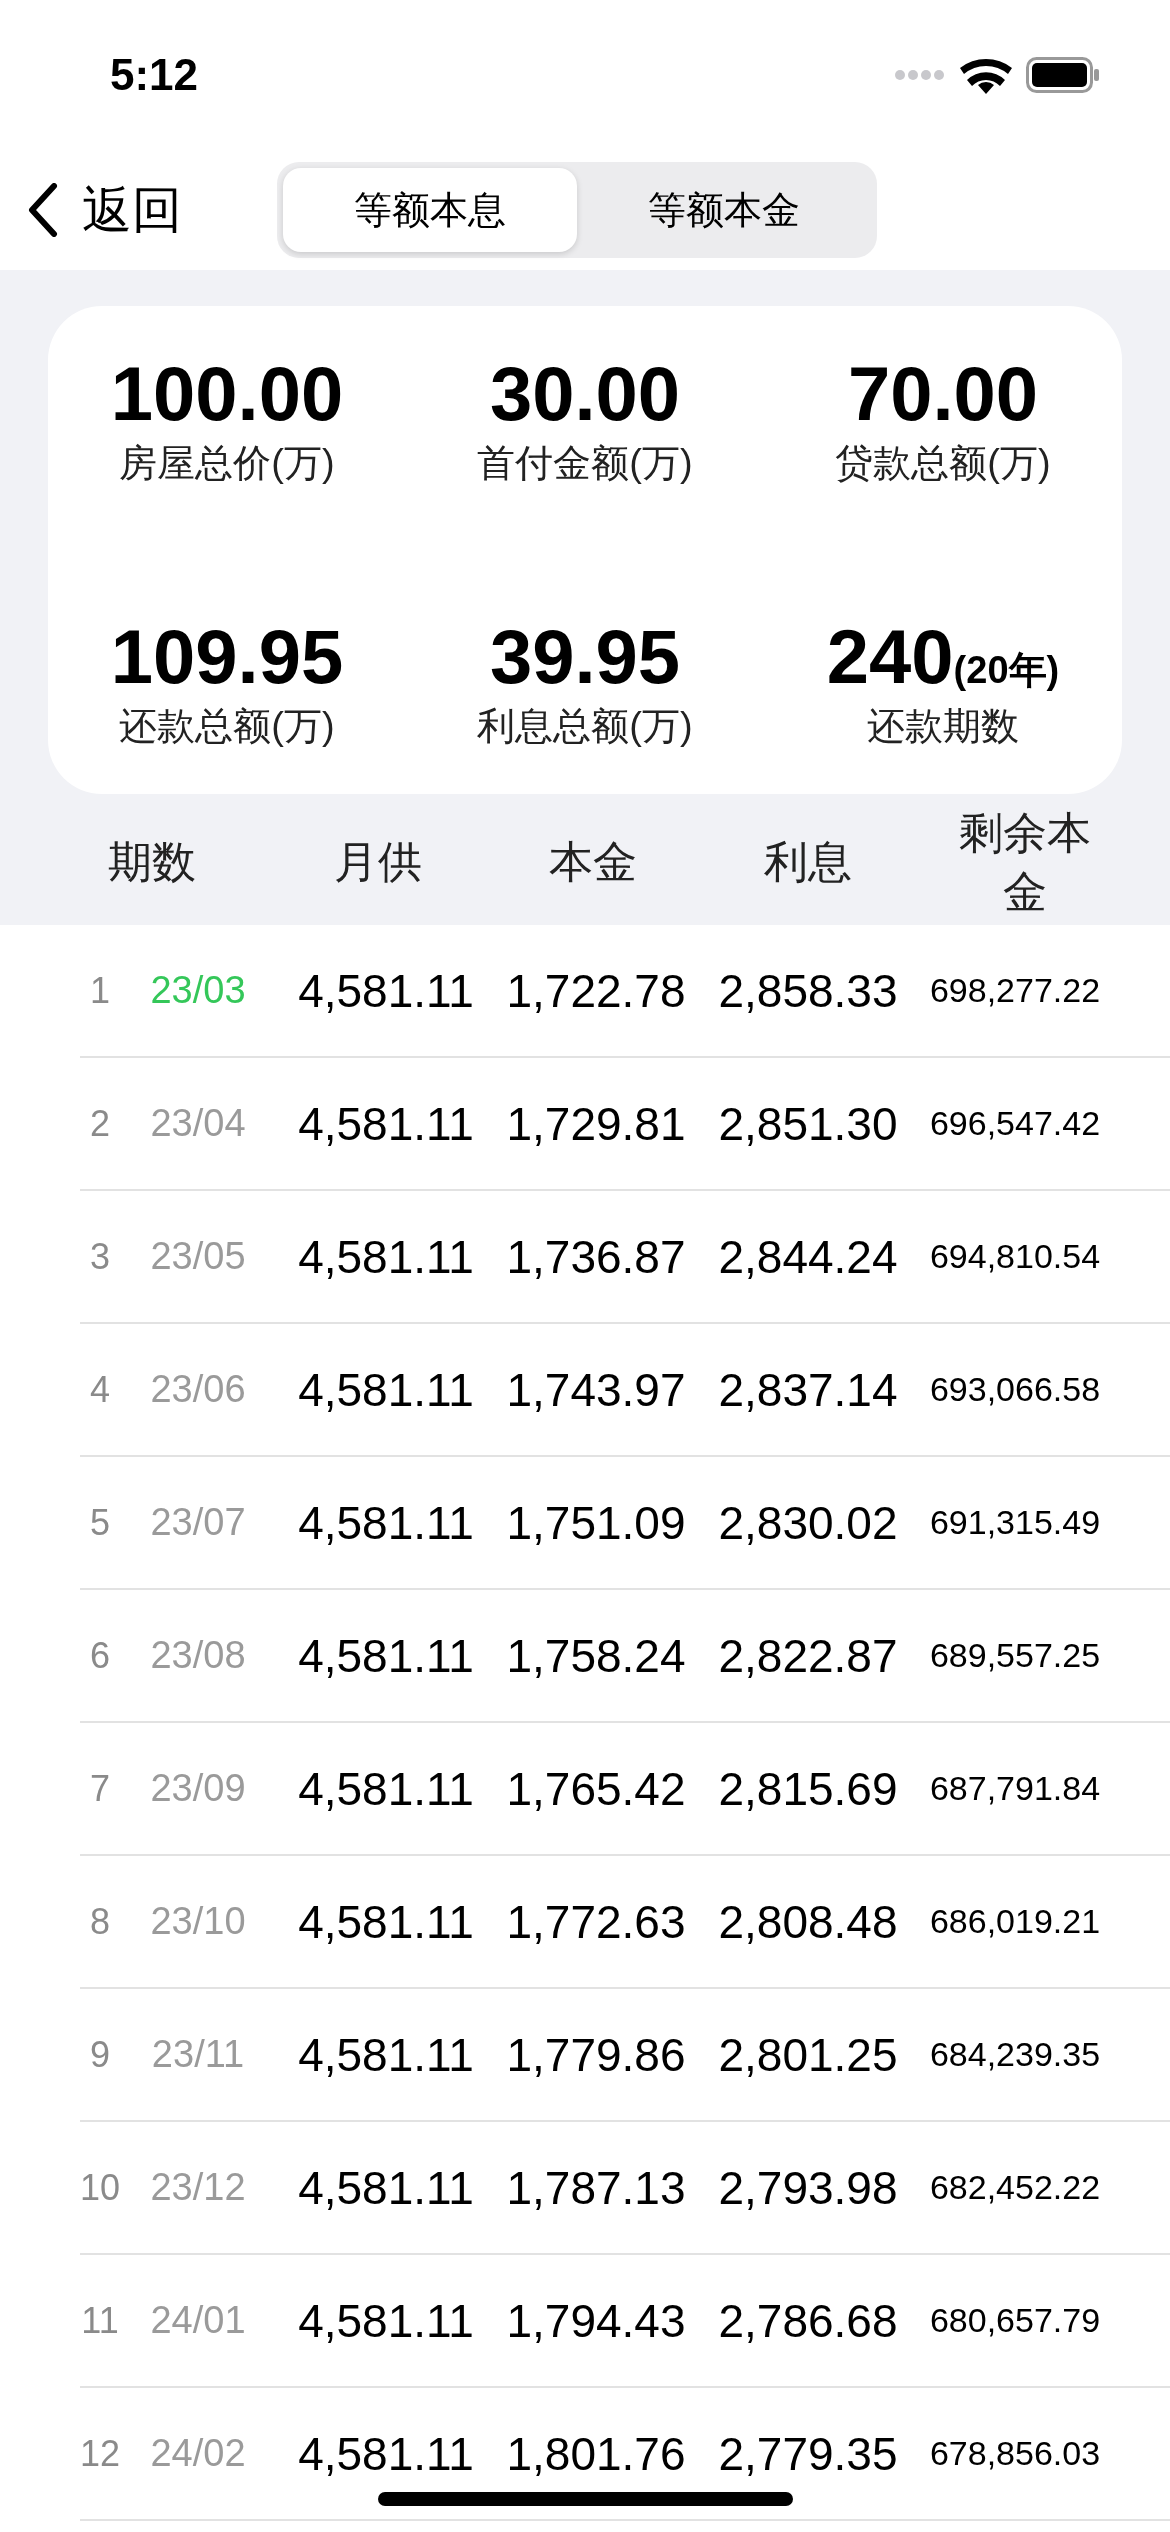 The height and width of the screenshot is (2532, 1170). What do you see at coordinates (1015, 2187) in the screenshot?
I see `remaining-cell-text: 682,452.22` at bounding box center [1015, 2187].